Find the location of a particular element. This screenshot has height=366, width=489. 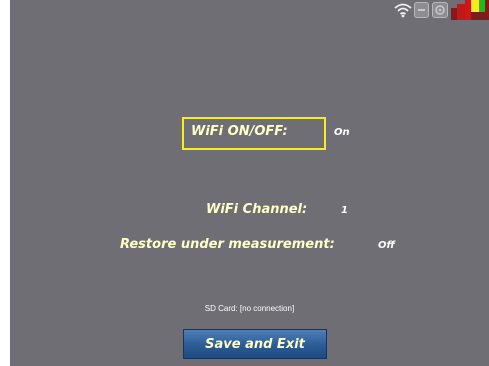

wifi-channel-value: 1 is located at coordinates (344, 210).